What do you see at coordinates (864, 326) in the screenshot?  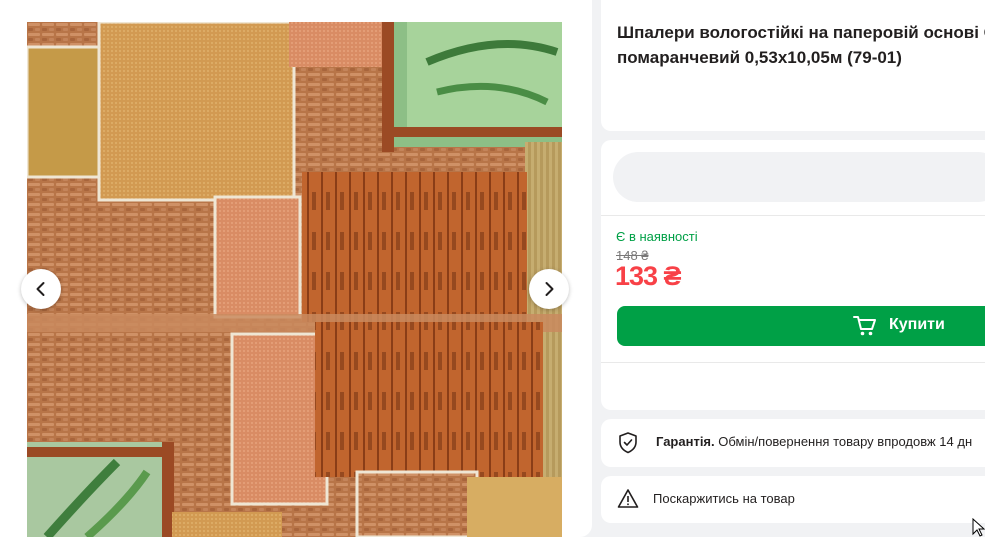 I see `cart-icon` at bounding box center [864, 326].